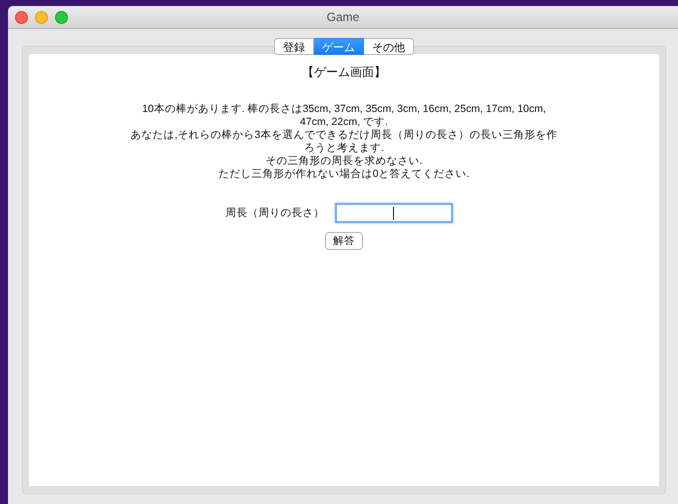 This screenshot has height=504, width=678. Describe the element at coordinates (389, 46) in the screenshot. I see `tab: その他` at that location.